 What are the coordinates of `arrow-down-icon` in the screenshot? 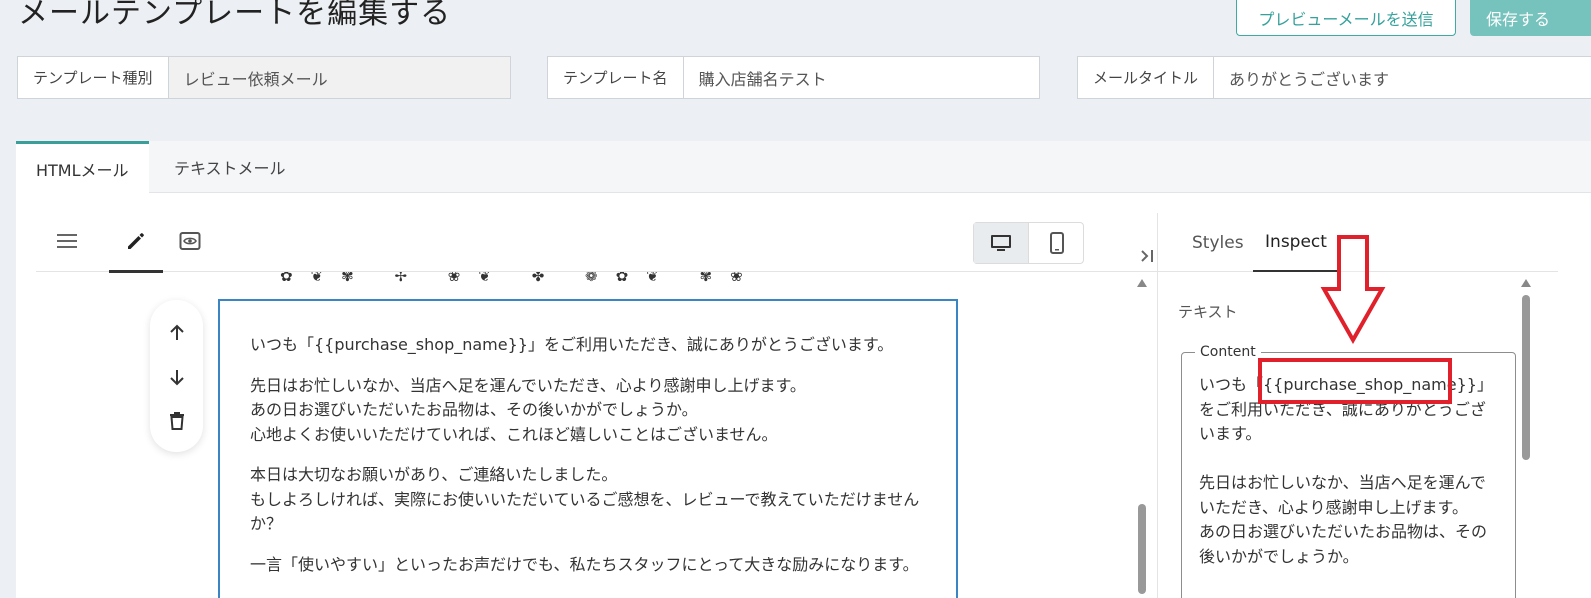 It's located at (177, 377).